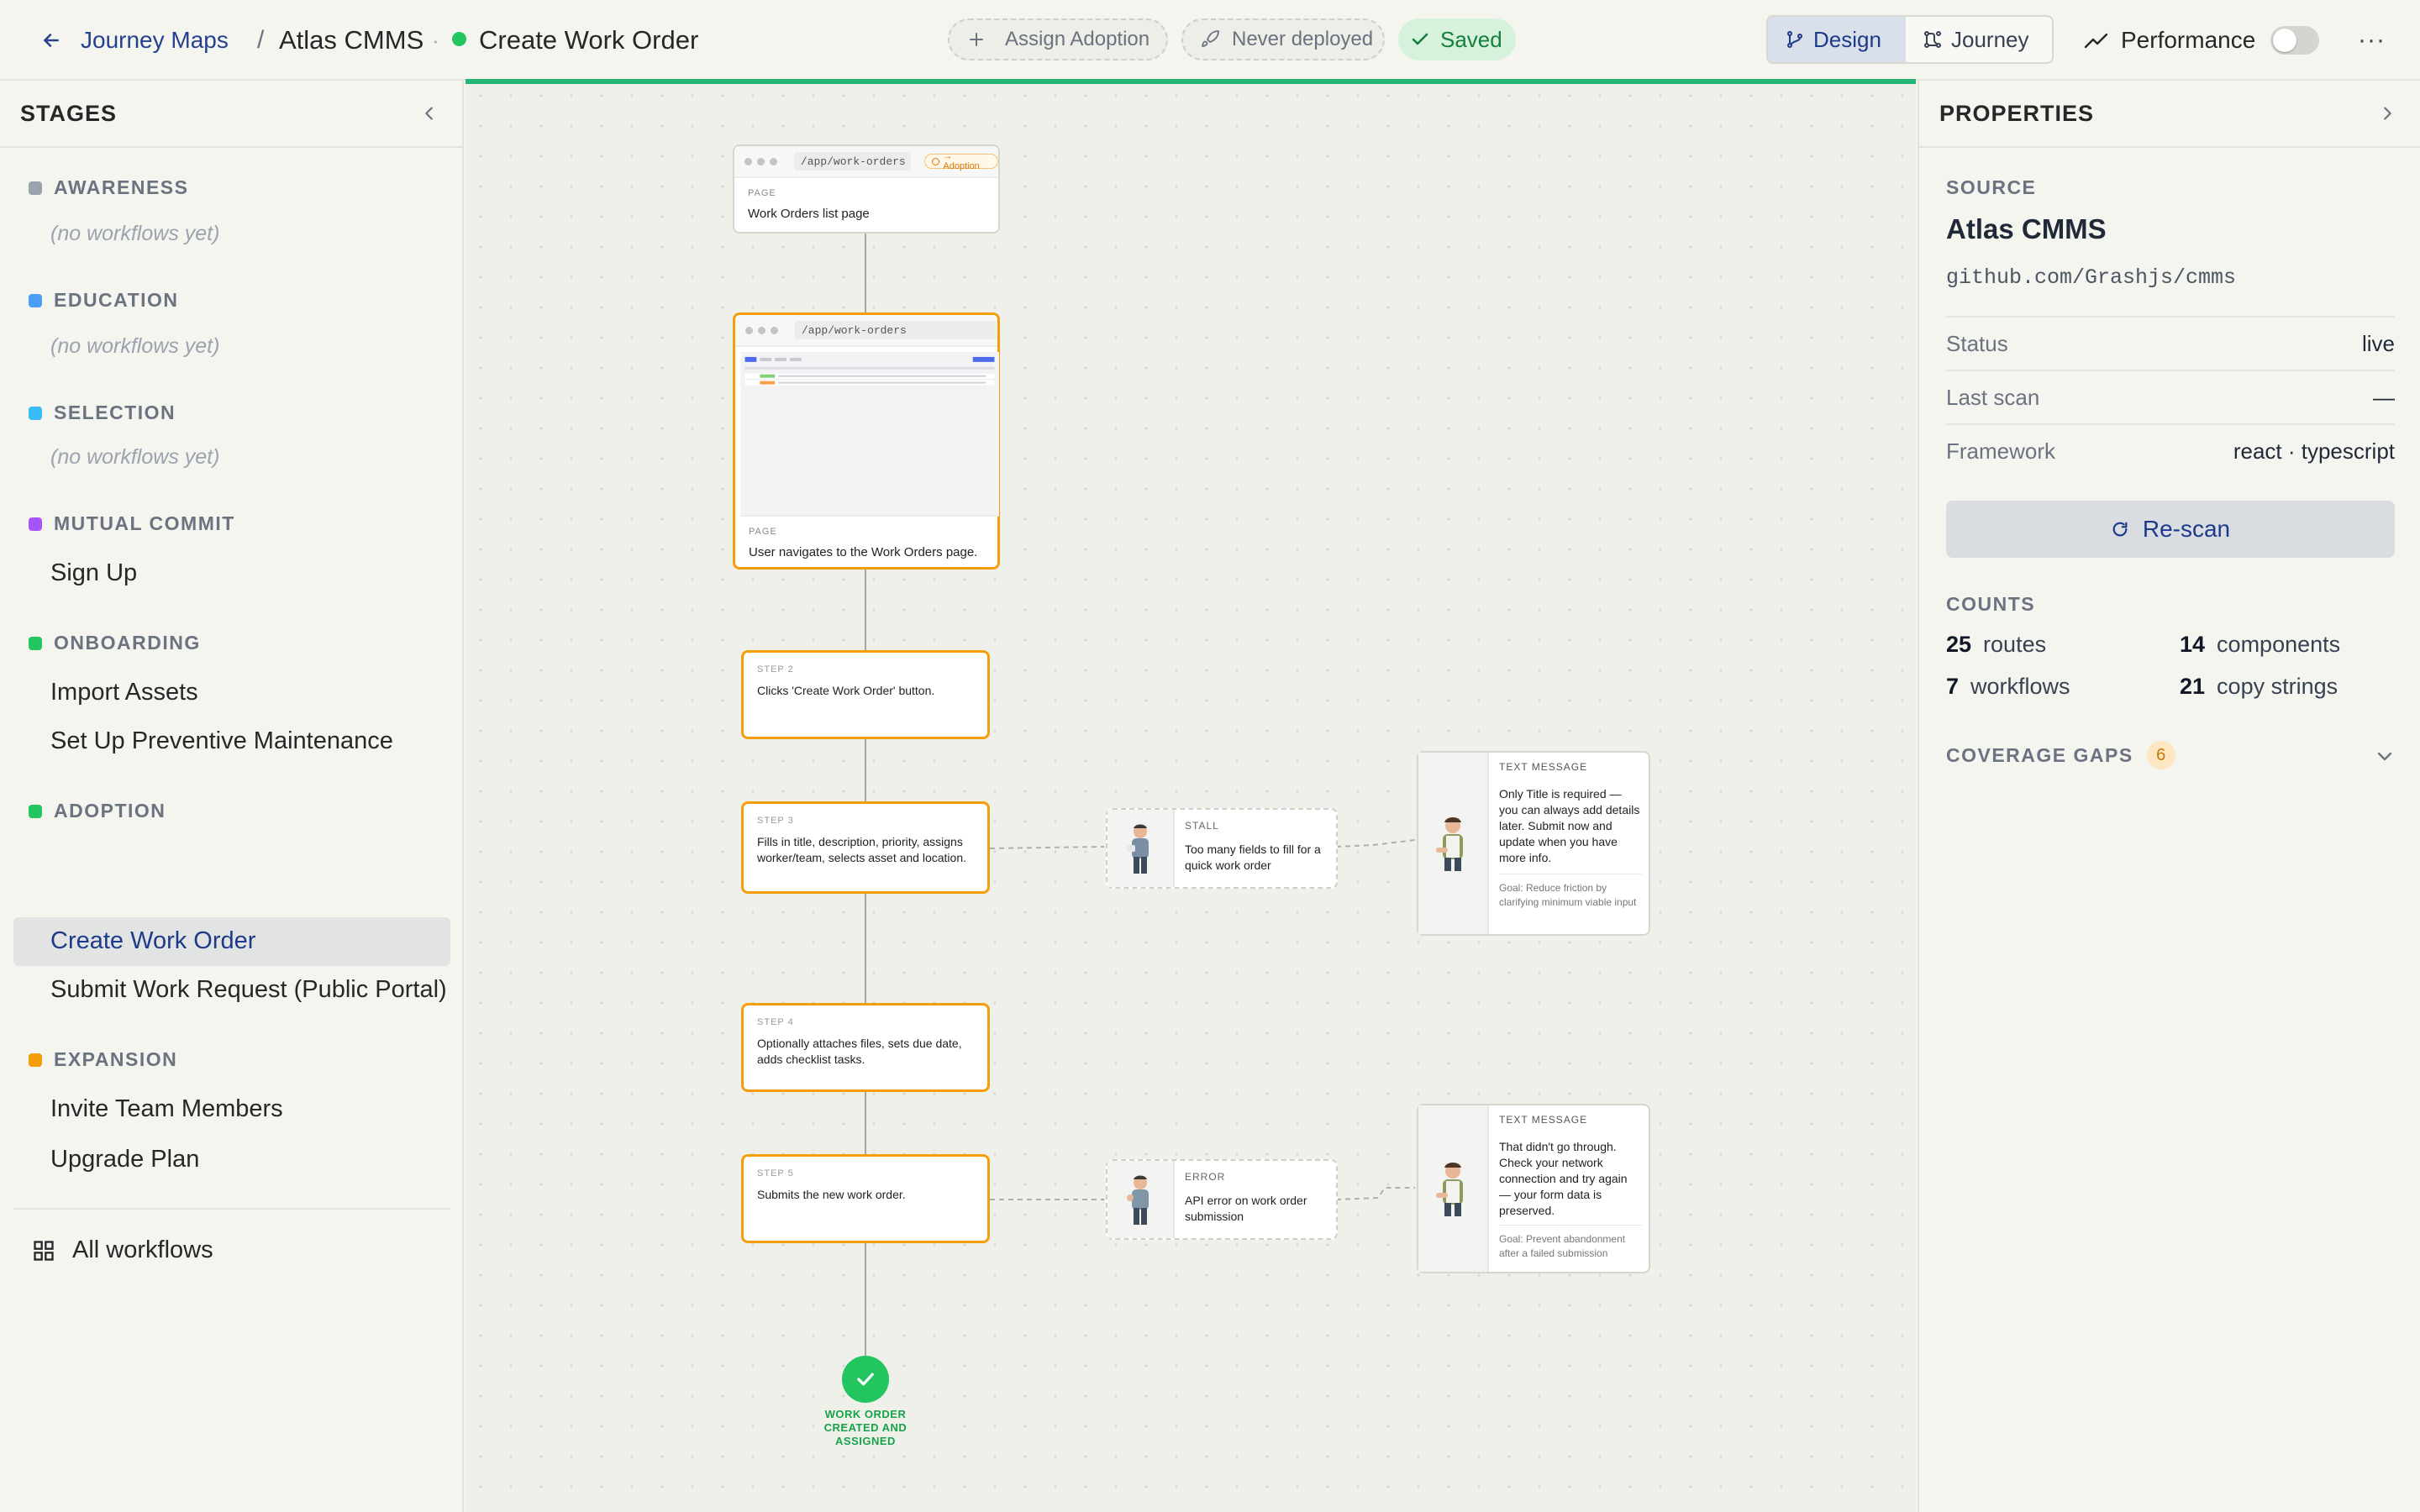 Image resolution: width=2420 pixels, height=1512 pixels. I want to click on back-to-journey-maps-link: Journey Maps, so click(134, 40).